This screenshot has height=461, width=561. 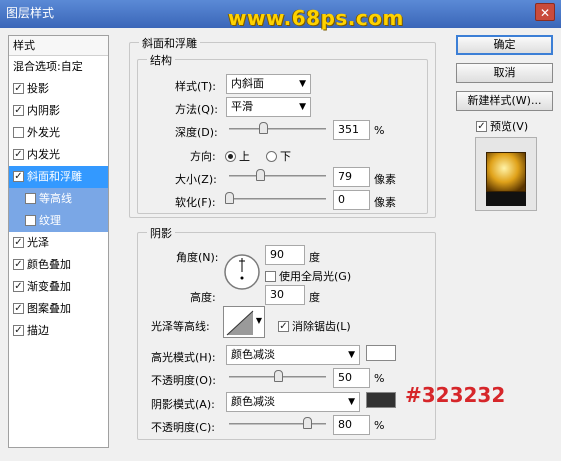 What do you see at coordinates (253, 401) in the screenshot?
I see `shadow-mode-value: 颜色减淡` at bounding box center [253, 401].